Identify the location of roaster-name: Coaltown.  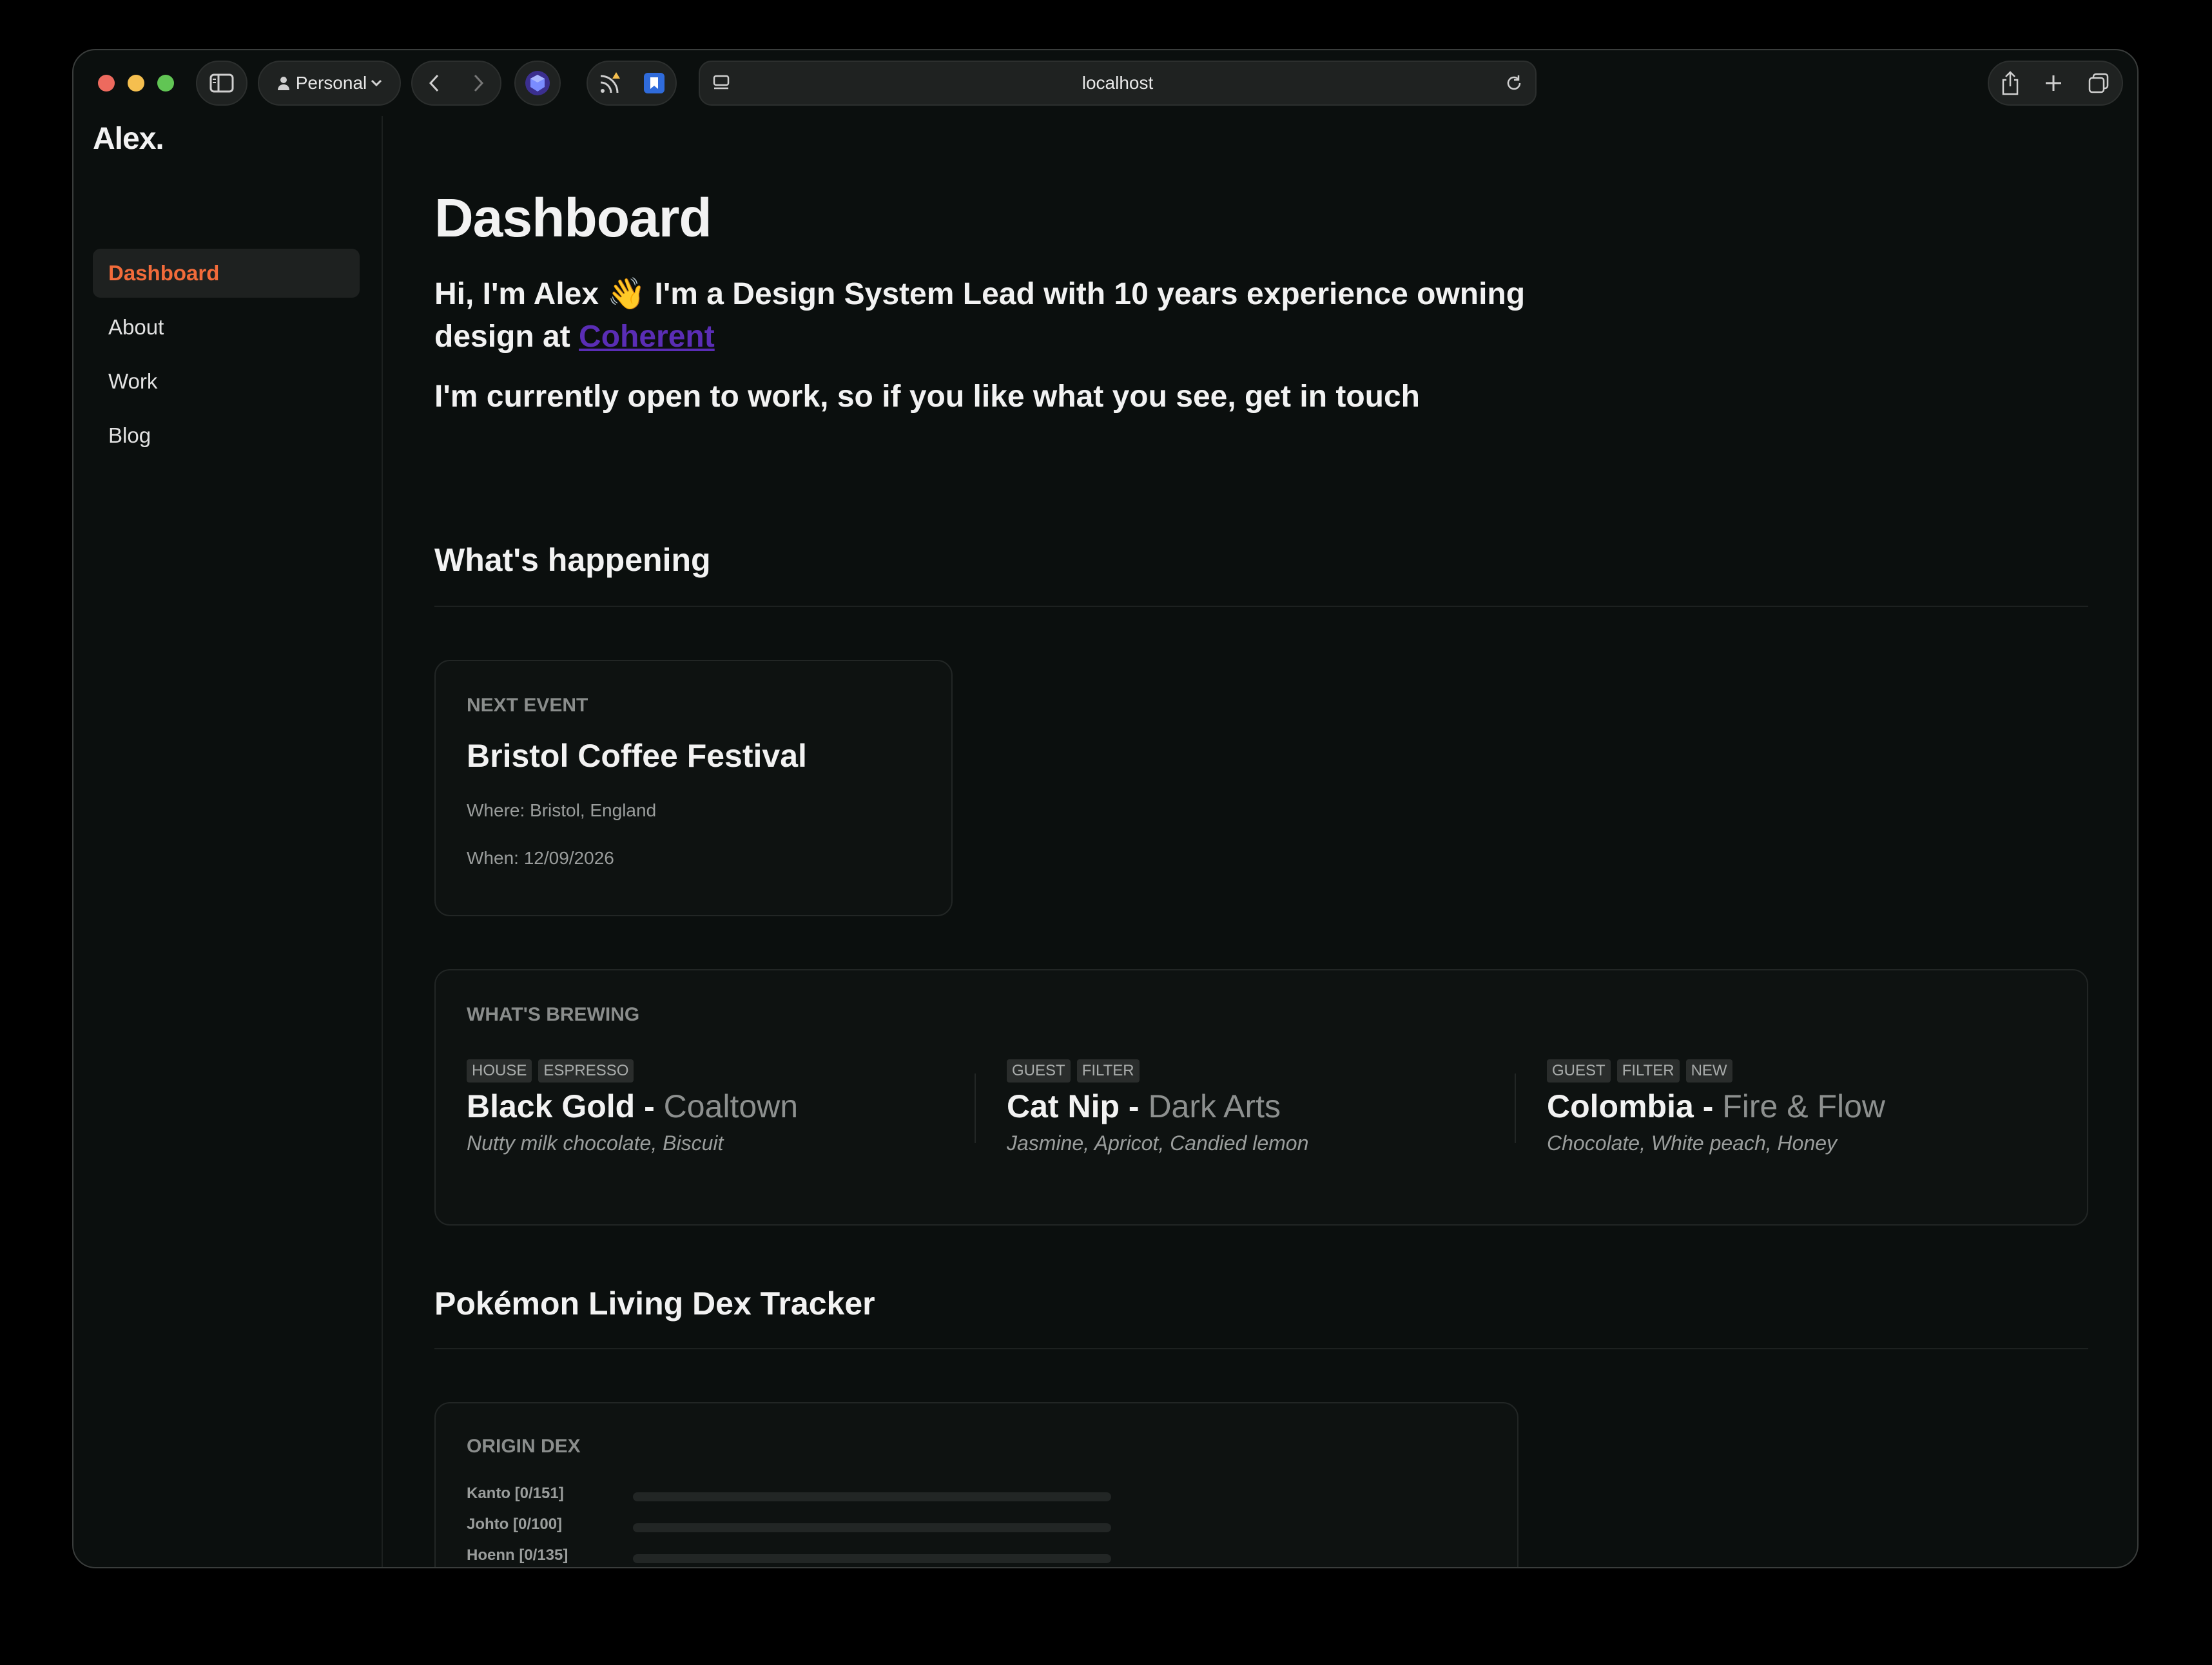
(731, 1106).